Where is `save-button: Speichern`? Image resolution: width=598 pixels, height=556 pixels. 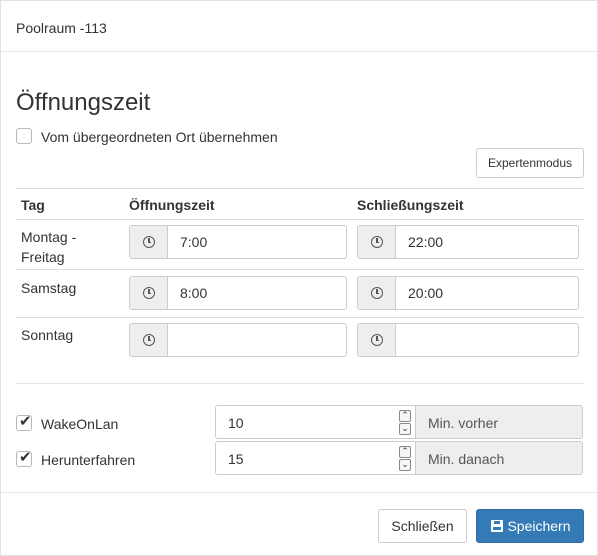
save-button: Speichern is located at coordinates (530, 526).